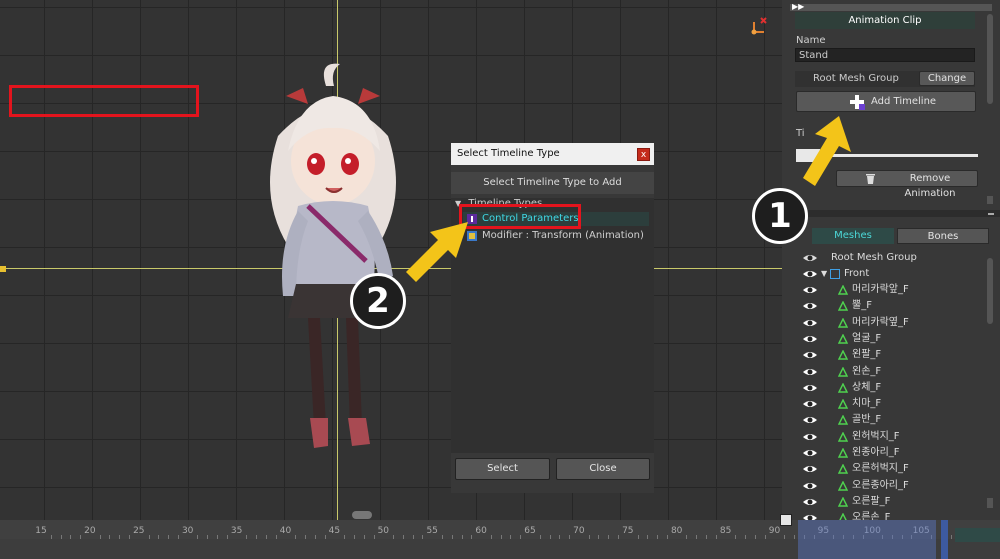  What do you see at coordinates (930, 186) in the screenshot?
I see `remove-animation-label: Remove Animation` at bounding box center [930, 186].